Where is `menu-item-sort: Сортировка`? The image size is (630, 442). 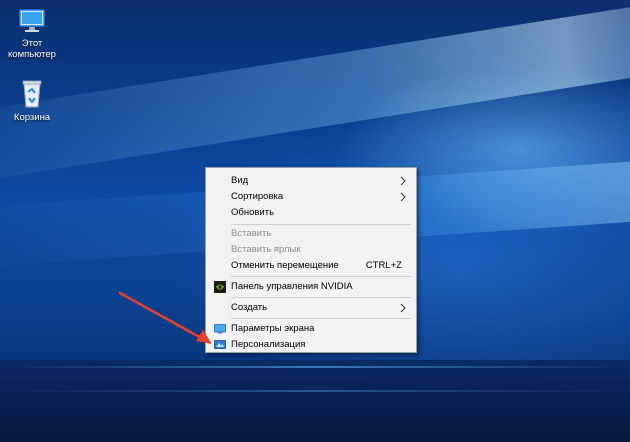
menu-item-sort: Сортировка is located at coordinates (311, 197).